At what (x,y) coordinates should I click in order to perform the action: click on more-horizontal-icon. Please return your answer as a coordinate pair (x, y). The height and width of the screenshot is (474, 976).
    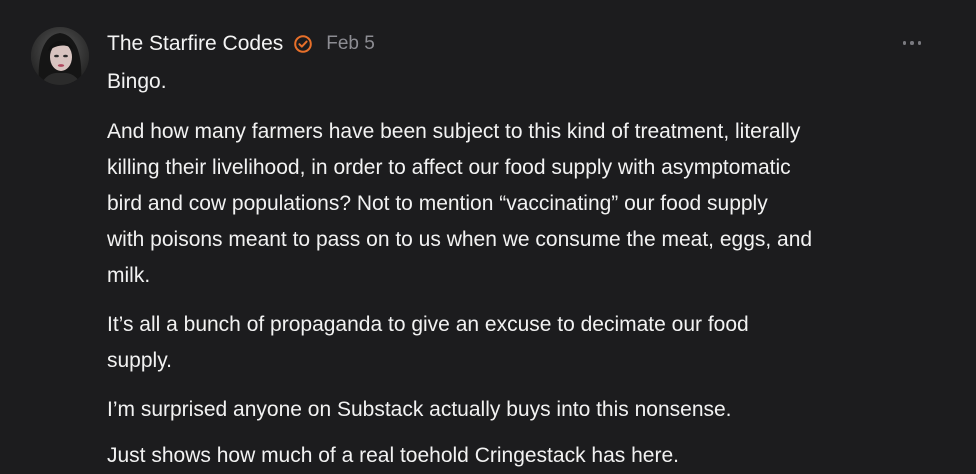
    Looking at the image, I should click on (912, 43).